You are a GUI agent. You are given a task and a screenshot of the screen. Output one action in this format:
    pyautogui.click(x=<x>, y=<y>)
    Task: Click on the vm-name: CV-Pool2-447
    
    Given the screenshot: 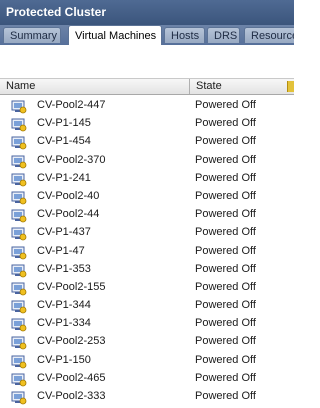 What is the action you would take?
    pyautogui.click(x=71, y=105)
    